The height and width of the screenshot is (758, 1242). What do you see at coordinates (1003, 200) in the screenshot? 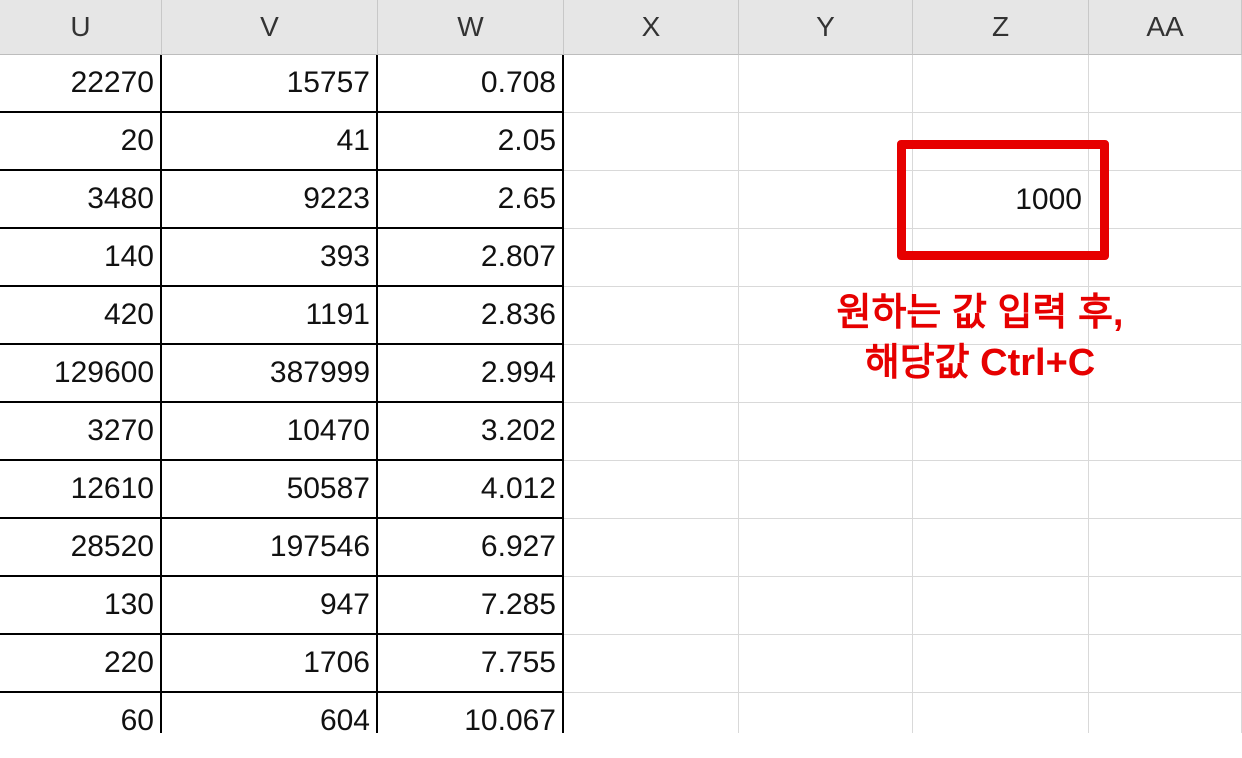
I see `highlight-box` at bounding box center [1003, 200].